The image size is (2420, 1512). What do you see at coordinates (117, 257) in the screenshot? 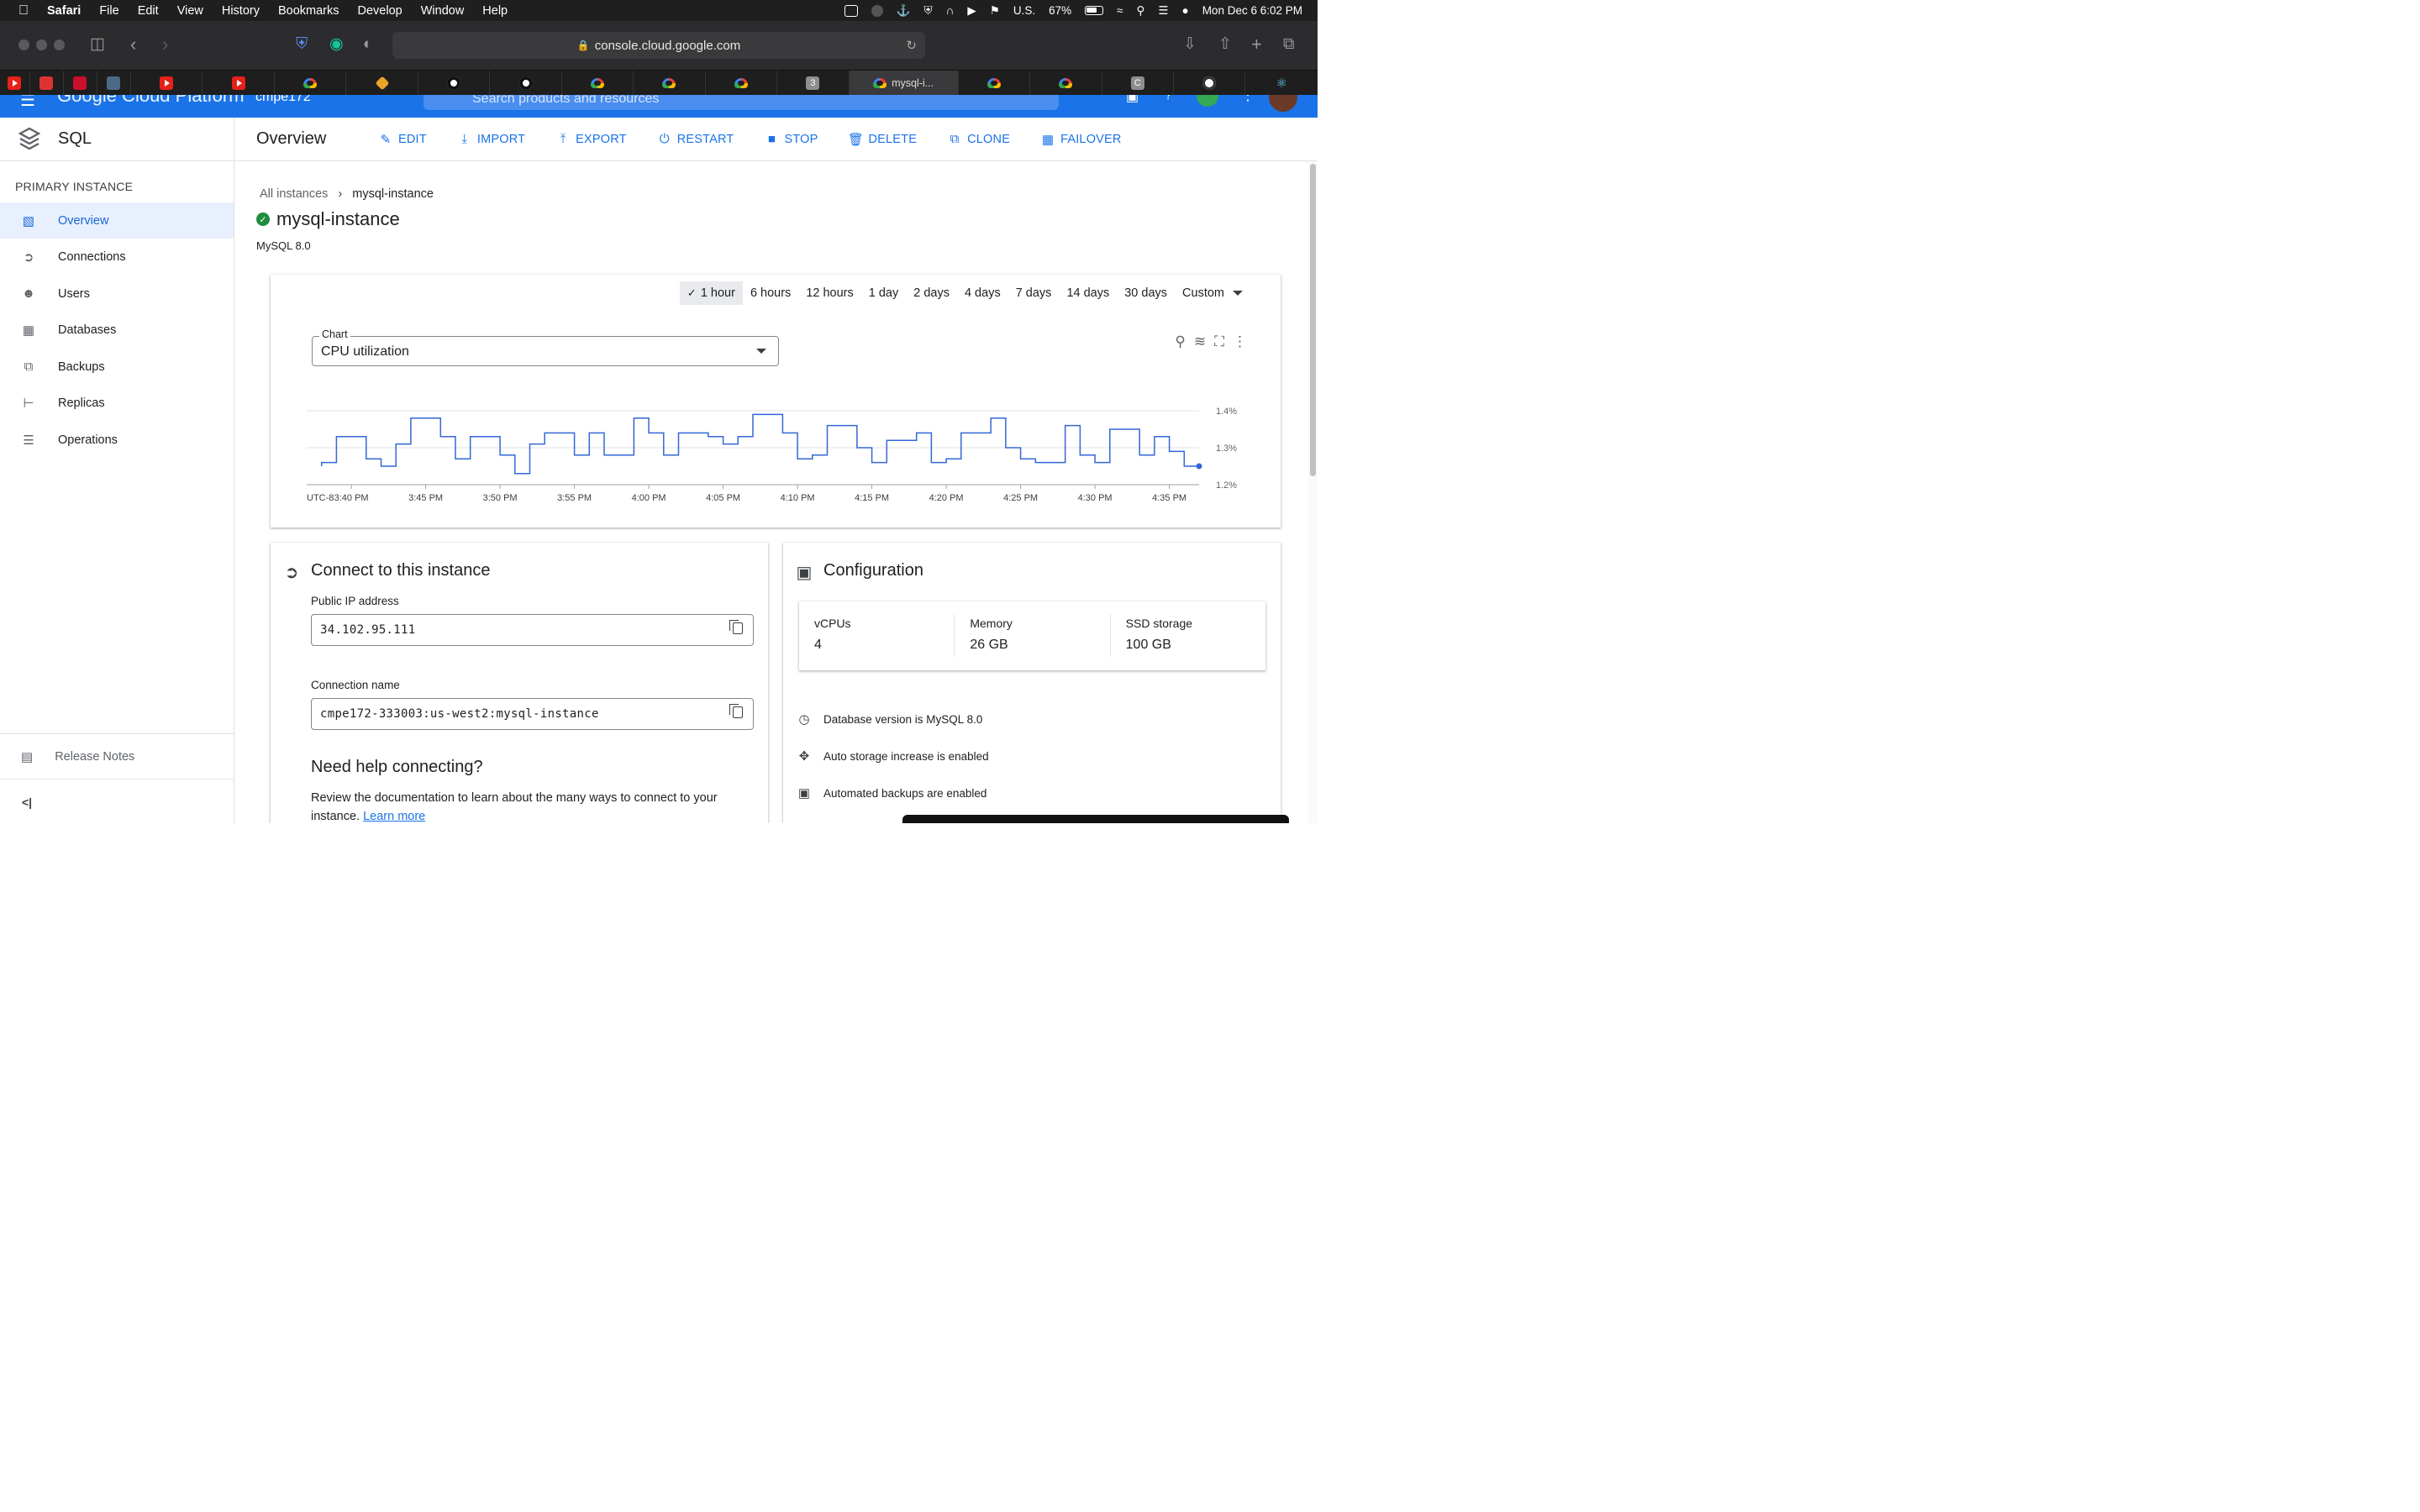
I see `sidebar-item-connections: ➲ Connections` at bounding box center [117, 257].